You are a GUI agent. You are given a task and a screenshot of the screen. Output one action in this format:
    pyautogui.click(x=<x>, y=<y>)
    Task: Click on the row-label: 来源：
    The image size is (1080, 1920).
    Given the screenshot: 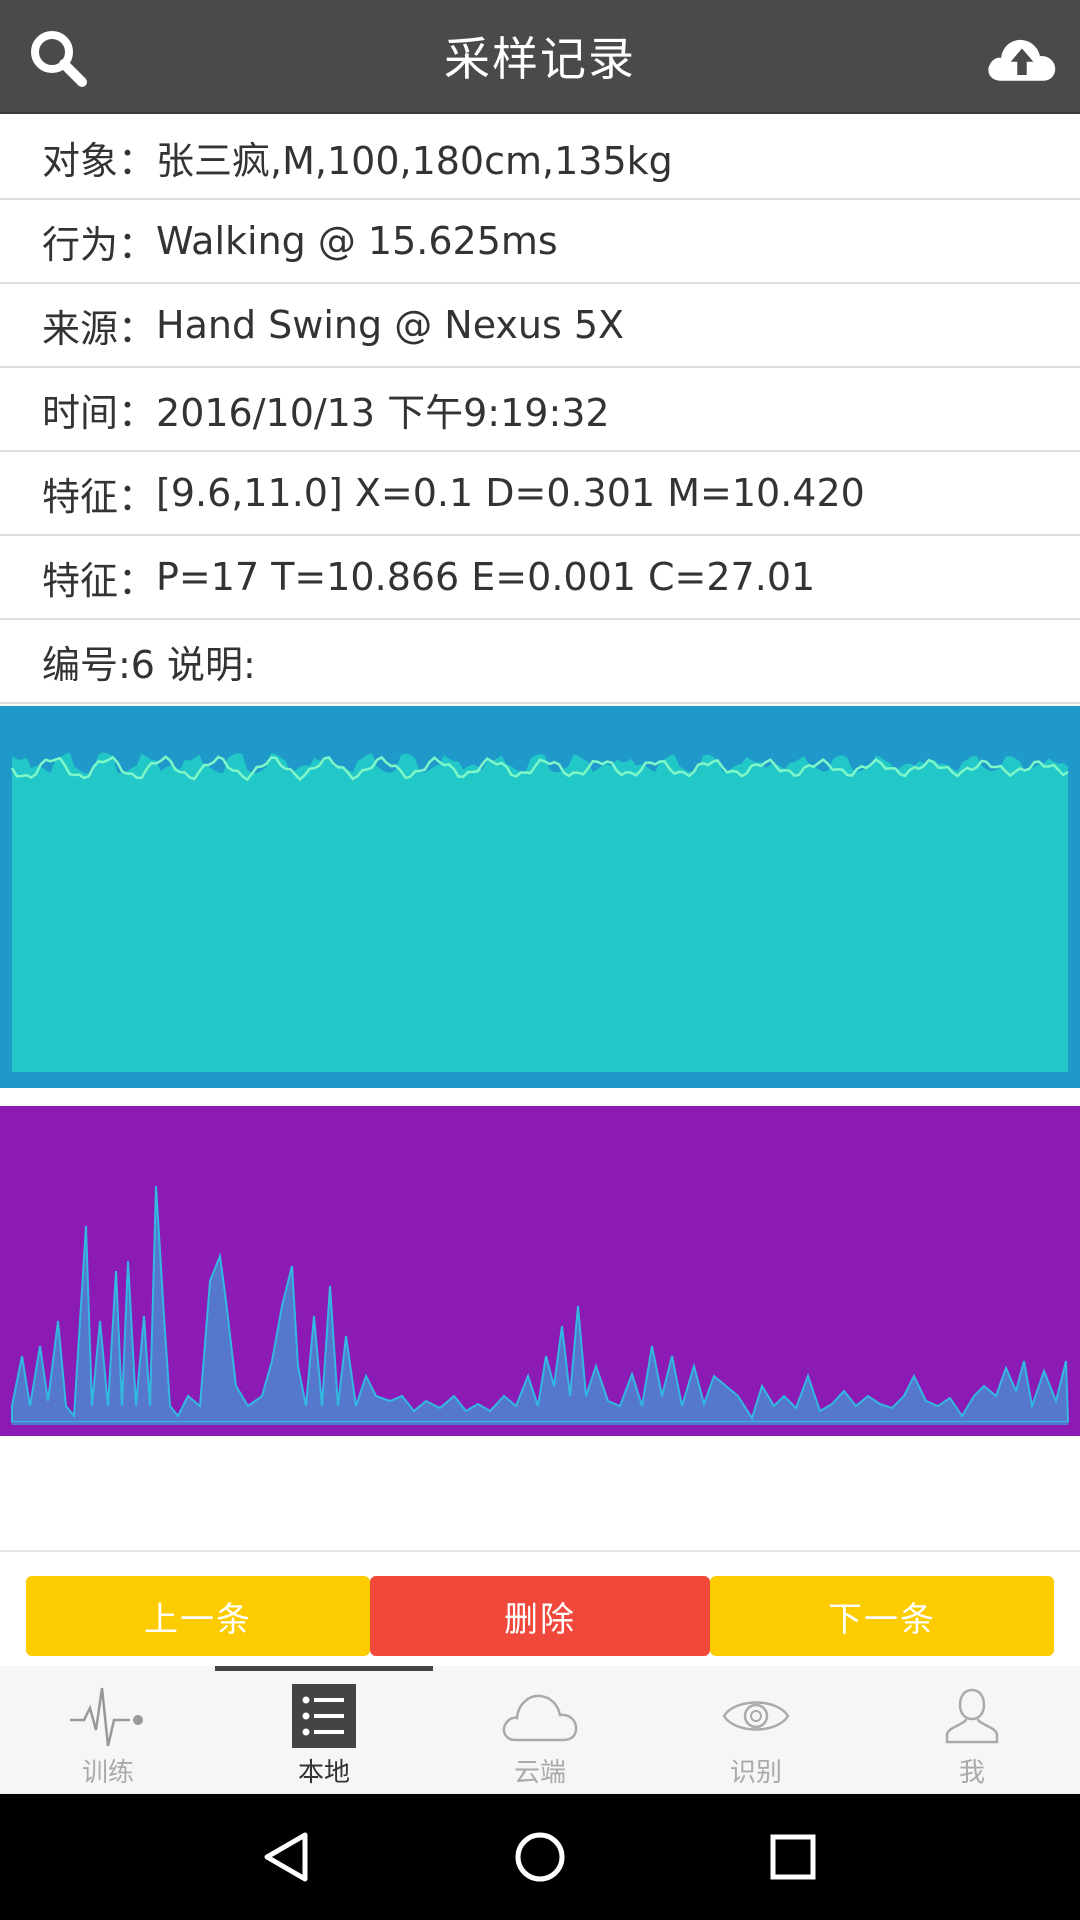 What is the action you would take?
    pyautogui.click(x=99, y=328)
    